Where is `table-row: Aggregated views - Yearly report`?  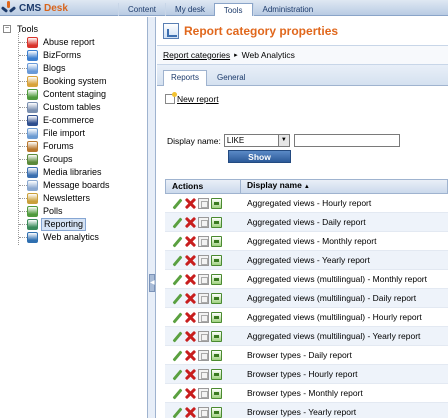 table-row: Aggregated views - Yearly report is located at coordinates (306, 260).